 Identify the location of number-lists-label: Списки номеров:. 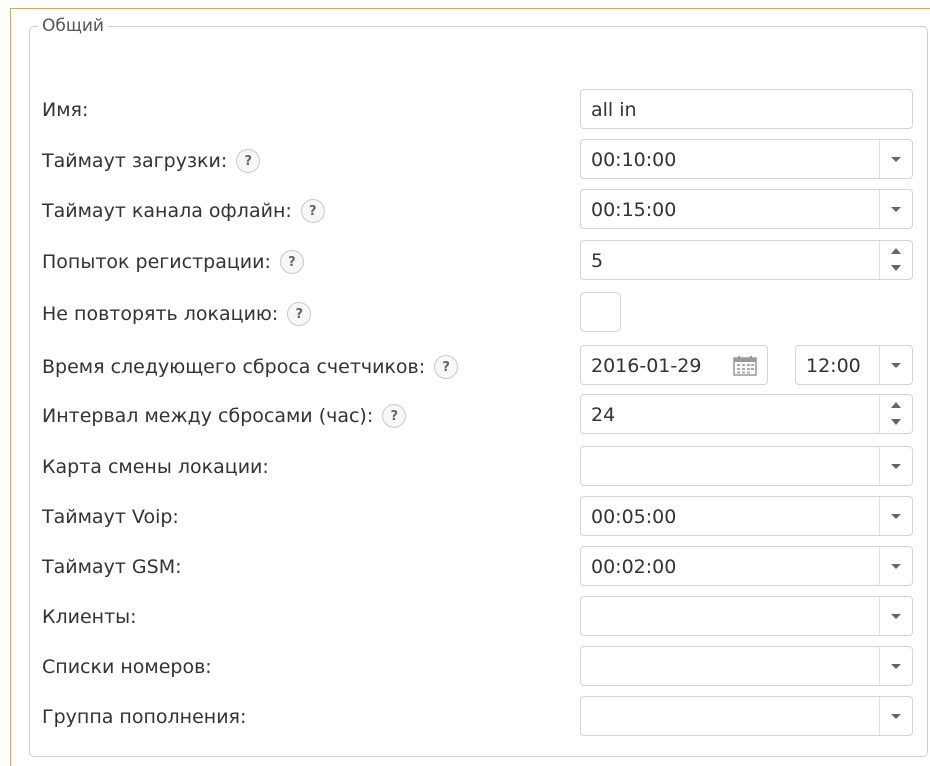
(127, 667).